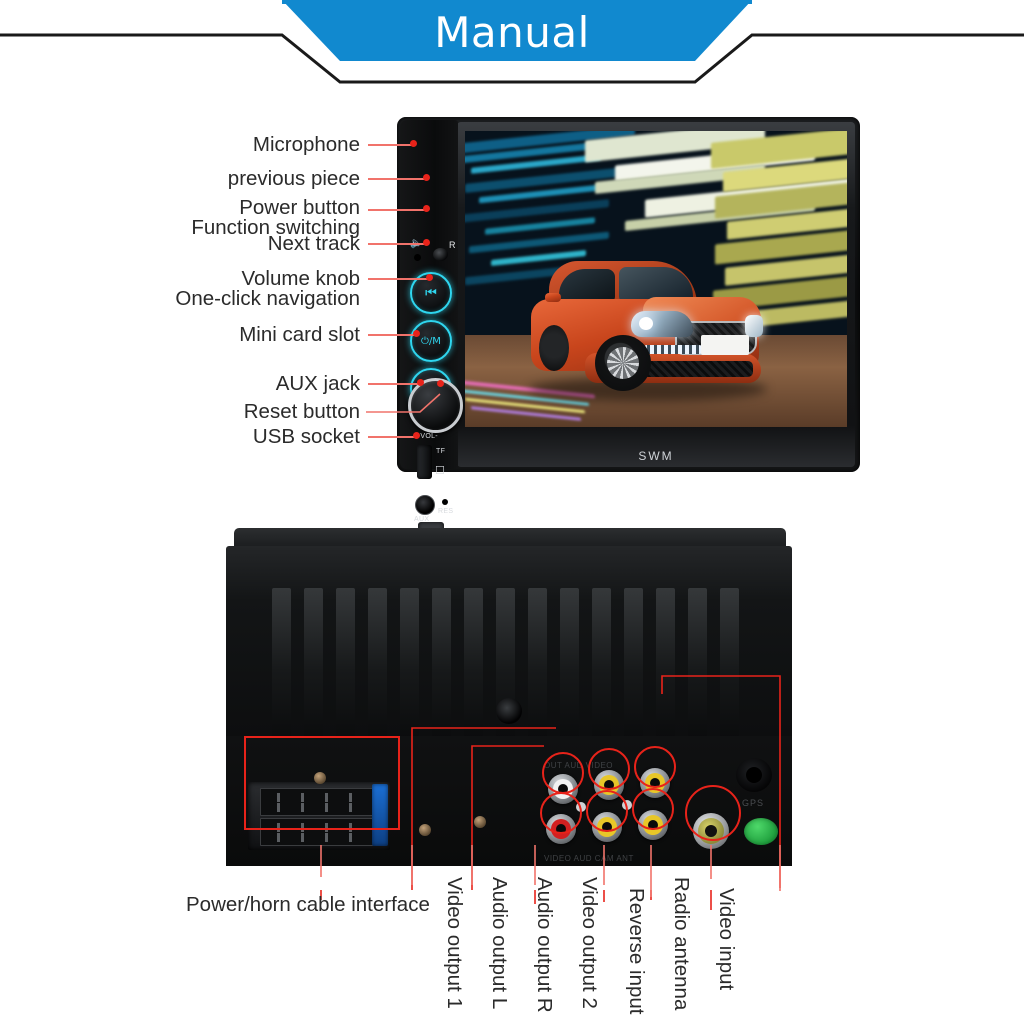  What do you see at coordinates (398, 279) in the screenshot?
I see `leader-volume-knob` at bounding box center [398, 279].